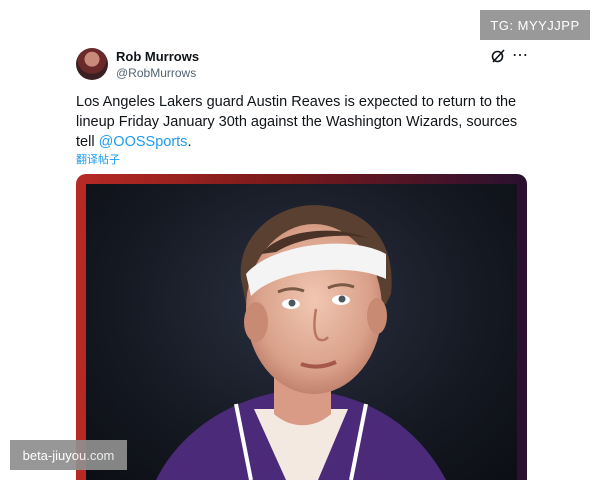 The image size is (600, 480). What do you see at coordinates (157, 56) in the screenshot?
I see `author-name: Rob Murrows` at bounding box center [157, 56].